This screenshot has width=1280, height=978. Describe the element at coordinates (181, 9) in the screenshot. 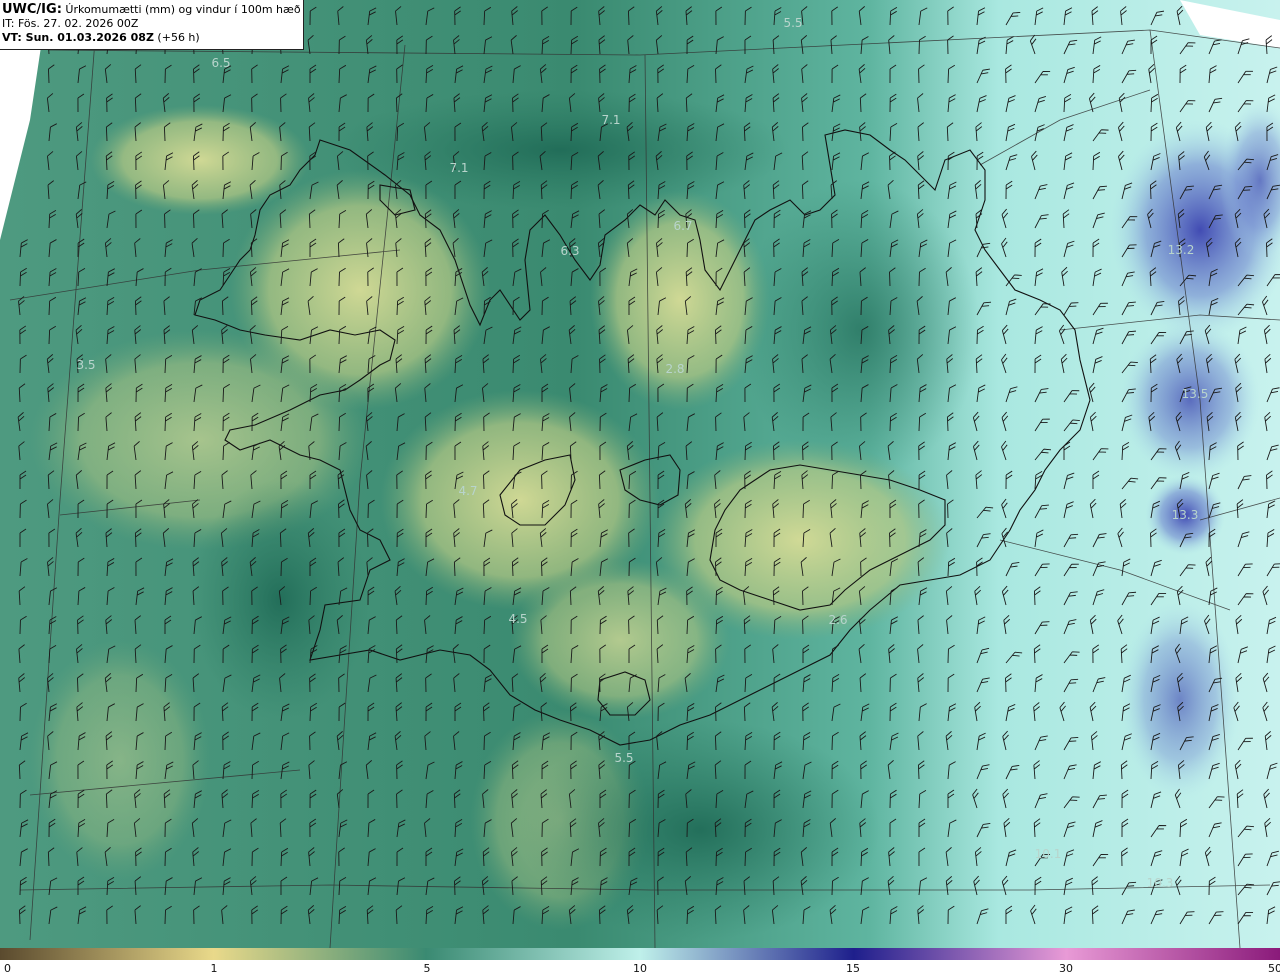

I see `variable-description: Úrkomumætti (mm) og vindur í 100m hæð` at that location.